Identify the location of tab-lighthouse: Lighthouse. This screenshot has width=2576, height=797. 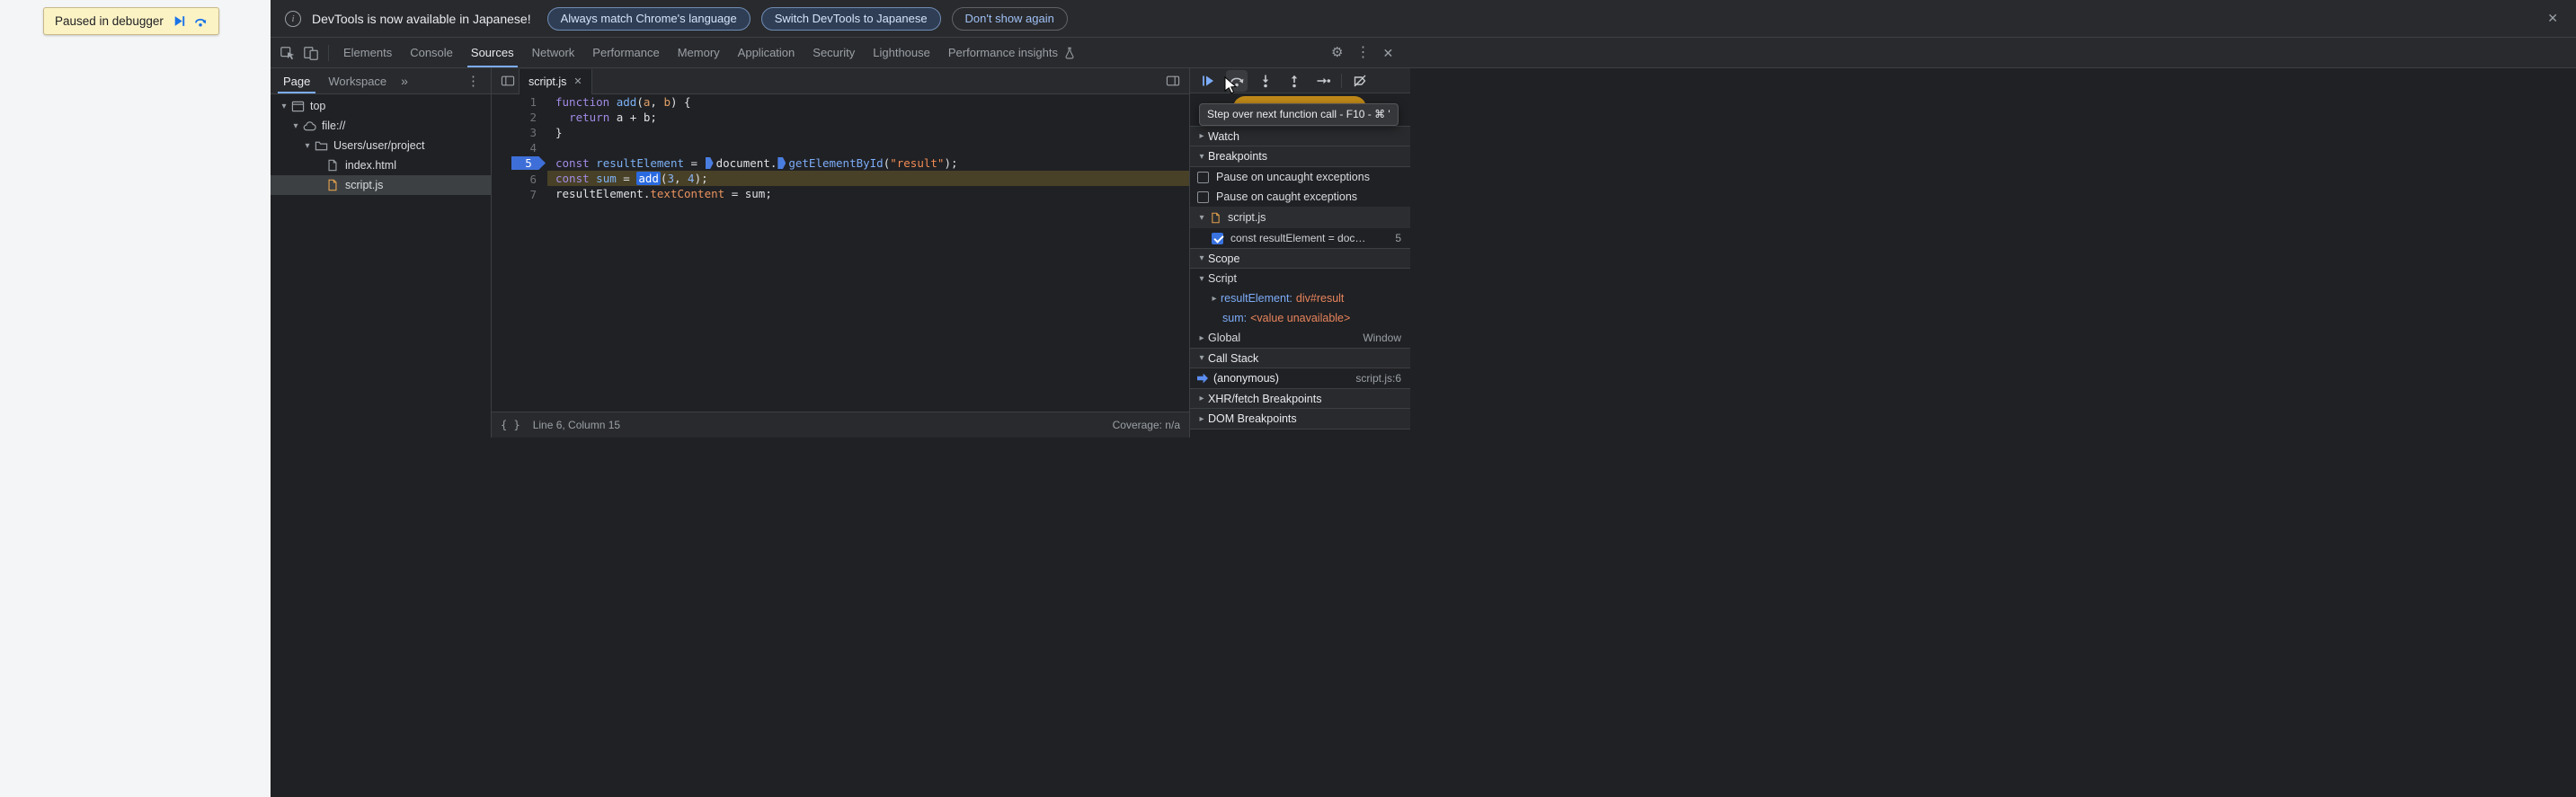
(901, 52).